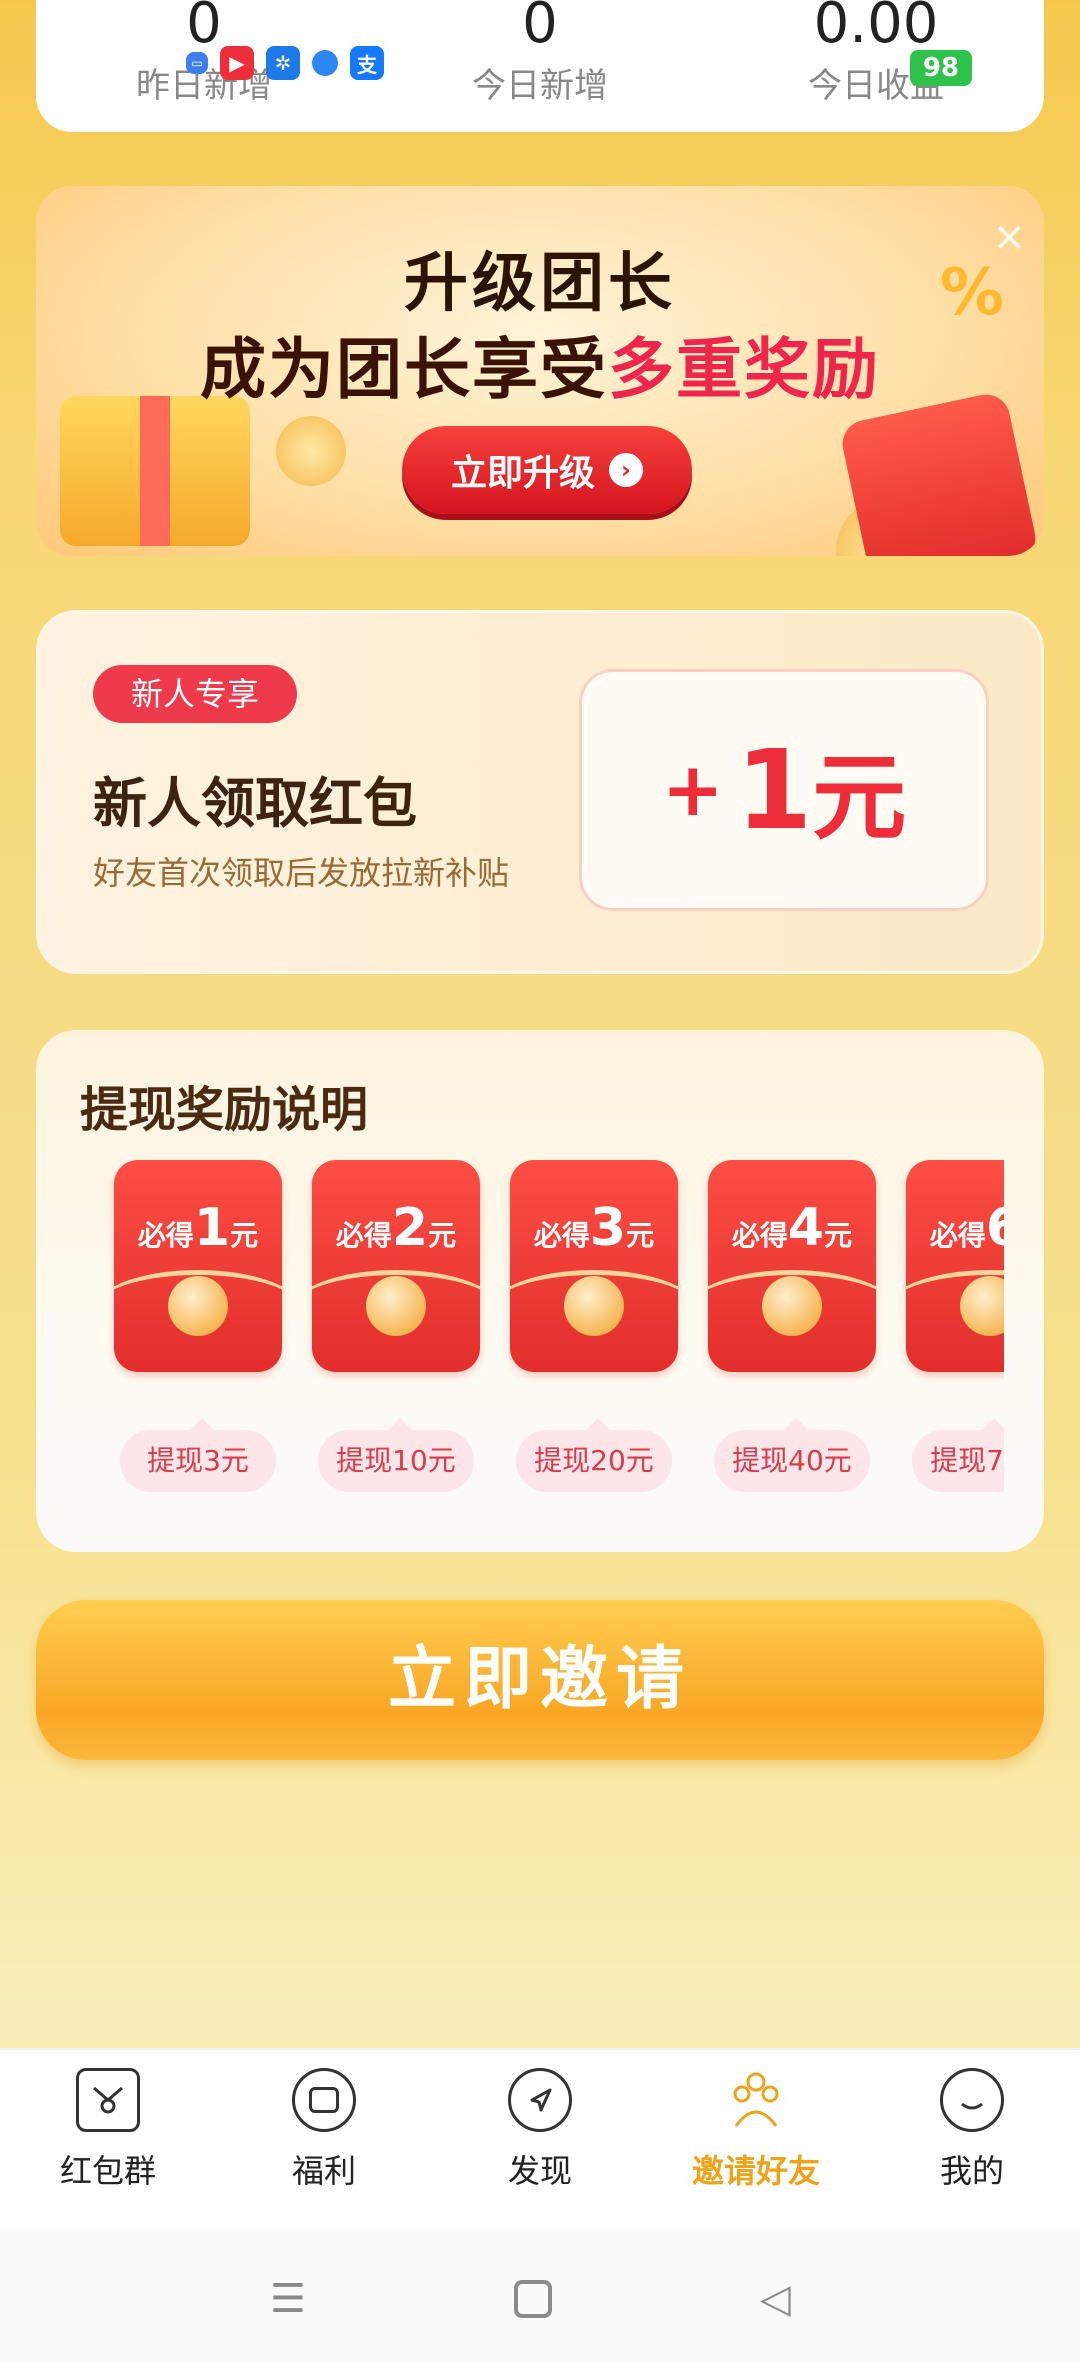 The width and height of the screenshot is (1080, 2362). Describe the element at coordinates (108, 2139) in the screenshot. I see `tab-red-packet-group: 红包群` at that location.